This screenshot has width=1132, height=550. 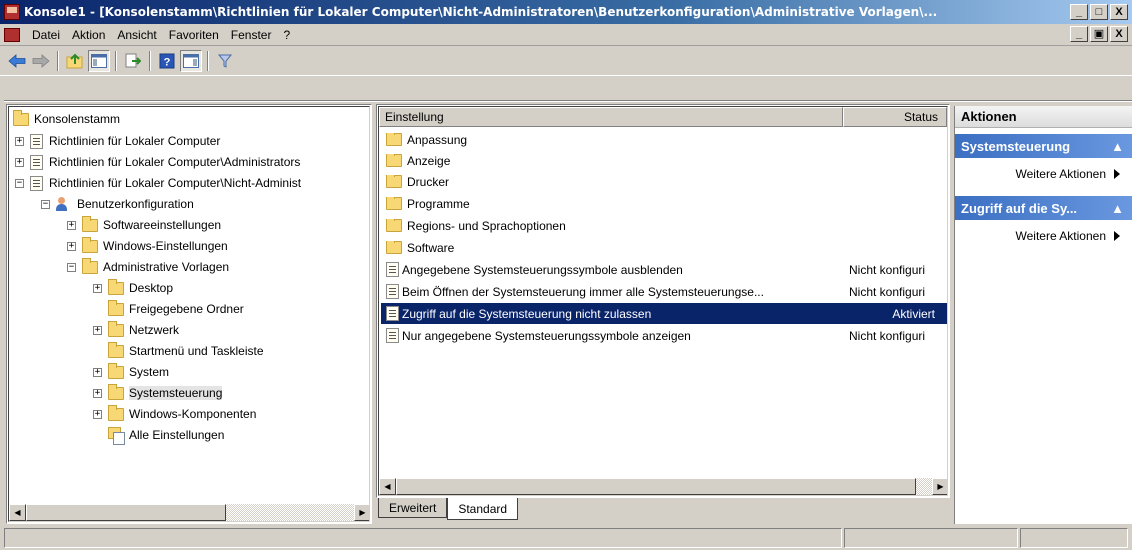 What do you see at coordinates (144, 225) in the screenshot?
I see `tree-item-softwareeinstellungen: + Softwareeinstellungen` at bounding box center [144, 225].